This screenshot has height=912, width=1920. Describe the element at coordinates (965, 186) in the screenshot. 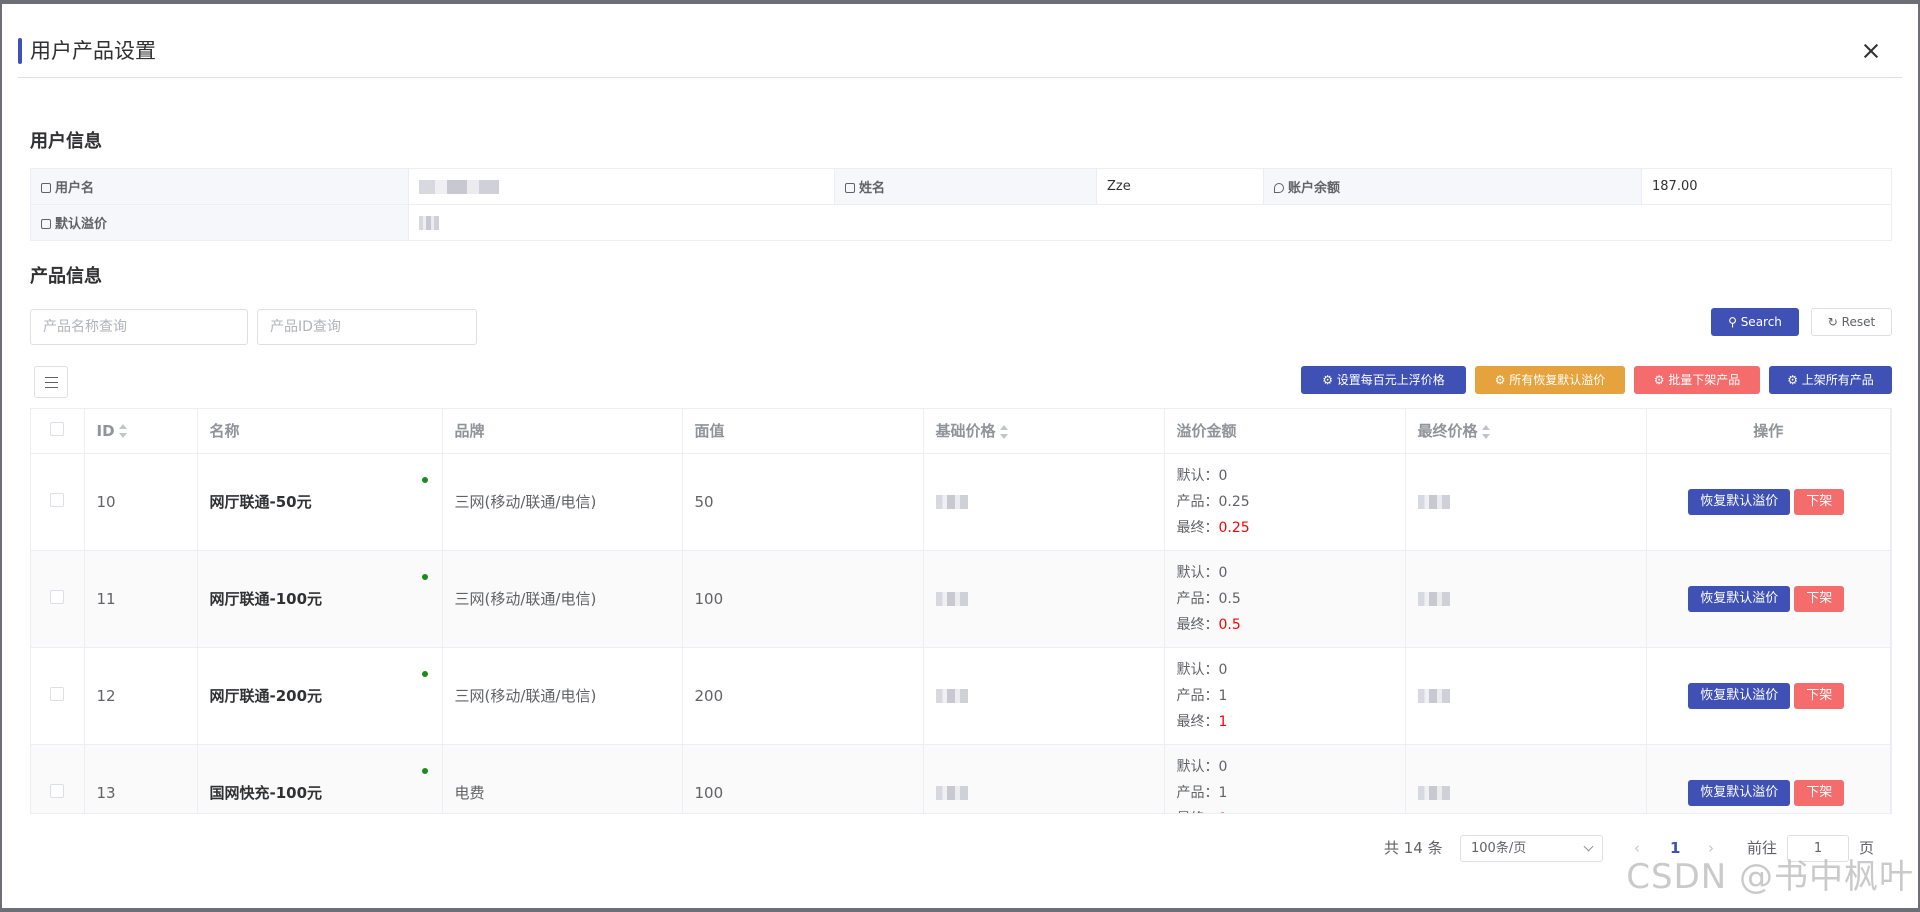

I see `name-label-cell: 姓名` at that location.